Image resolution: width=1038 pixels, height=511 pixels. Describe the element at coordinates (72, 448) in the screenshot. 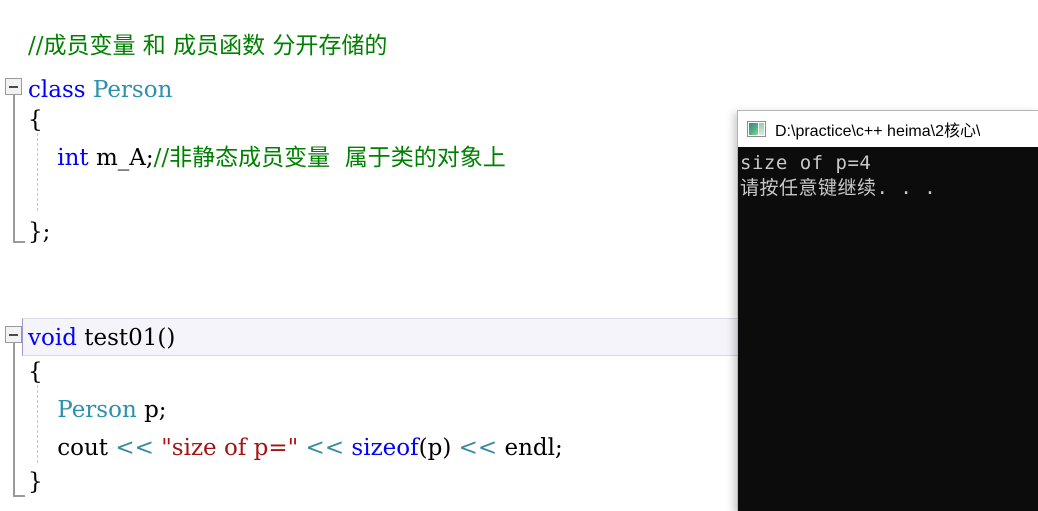

I see `token-plain: cout` at that location.